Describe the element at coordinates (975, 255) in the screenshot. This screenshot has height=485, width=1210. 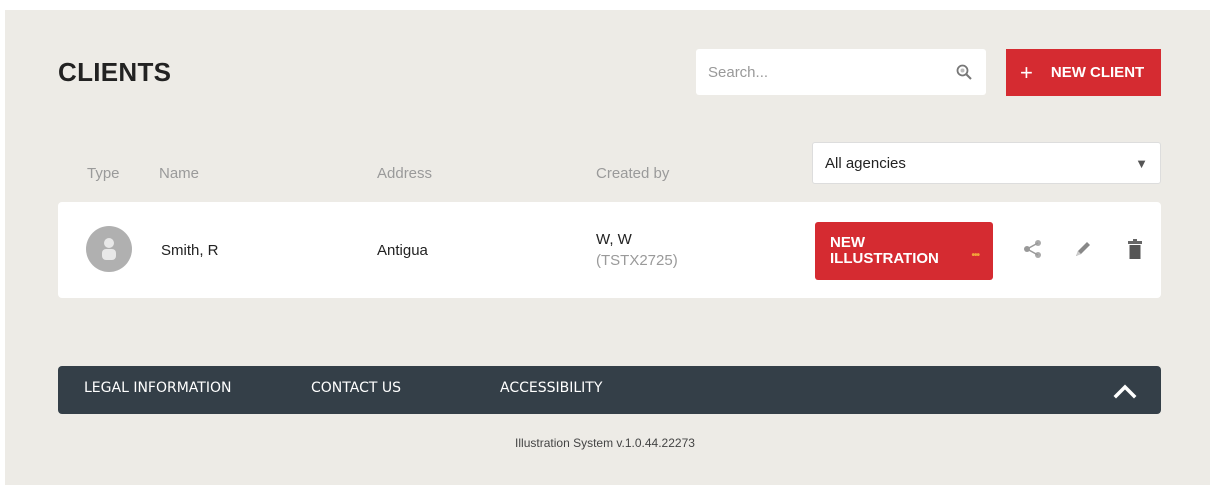
I see `more-dots-icon: •••` at that location.